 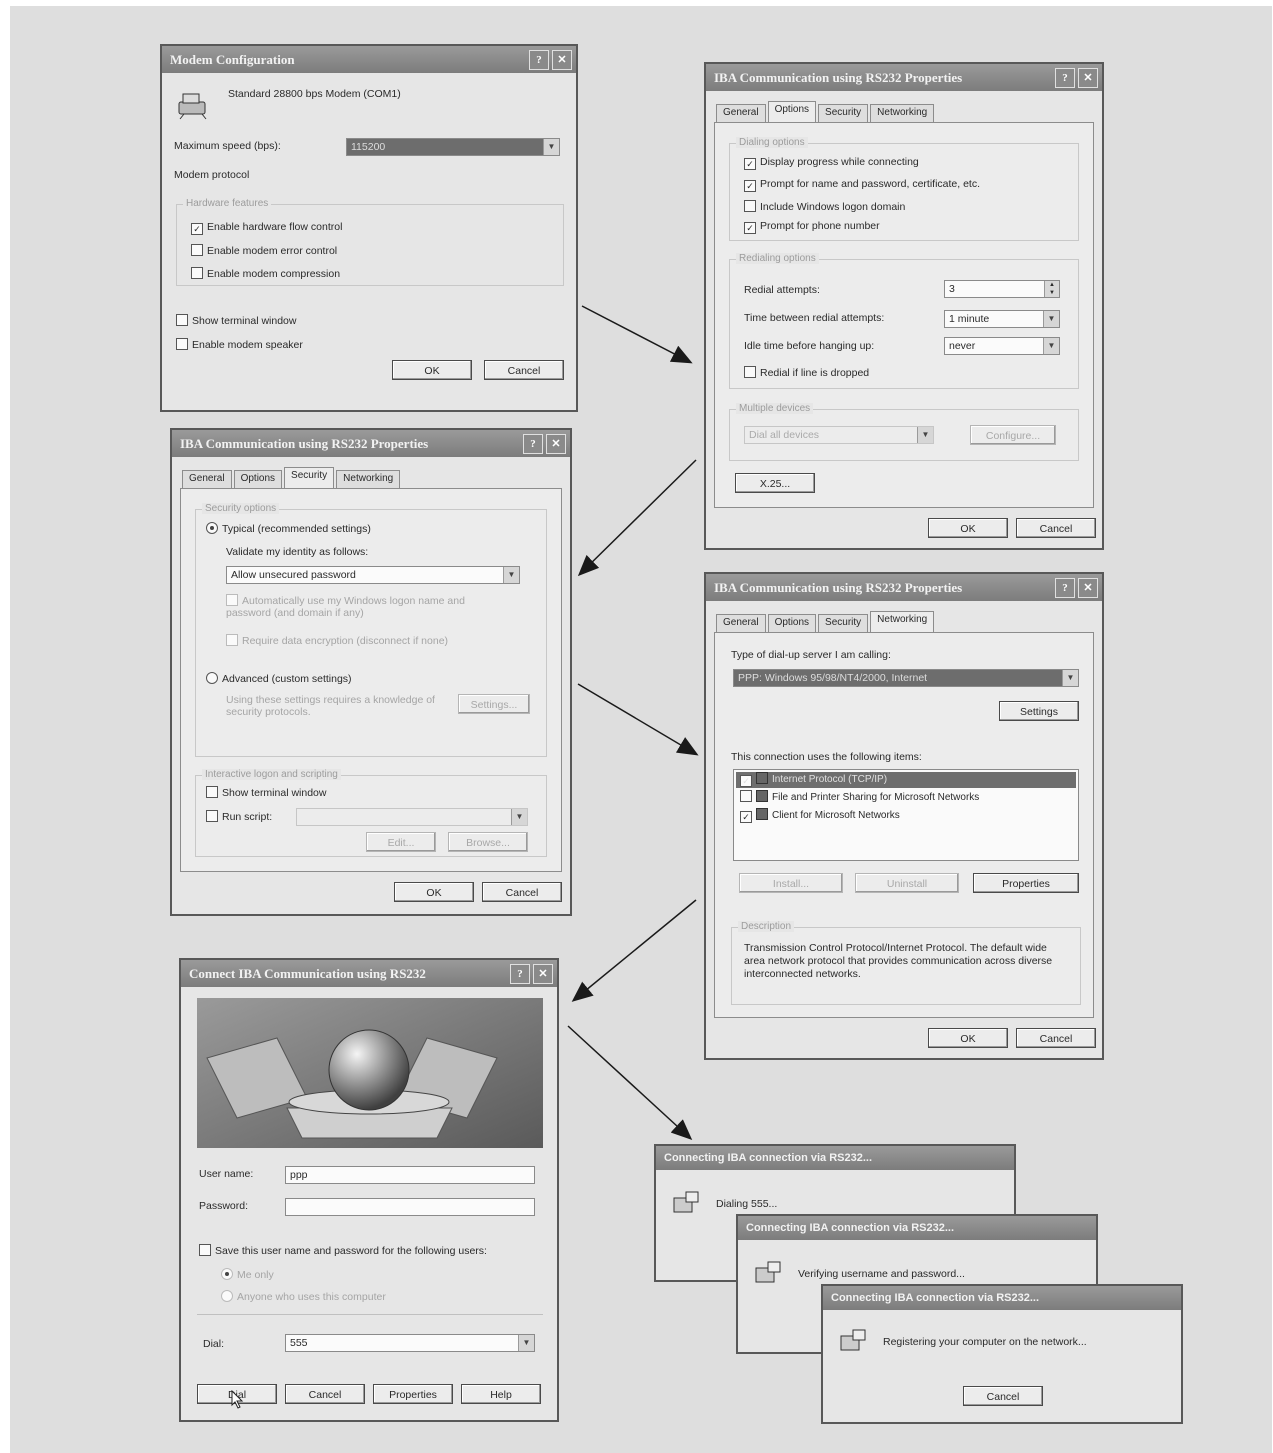 What do you see at coordinates (634, 950) in the screenshot?
I see `arrow-networking-to-connect` at bounding box center [634, 950].